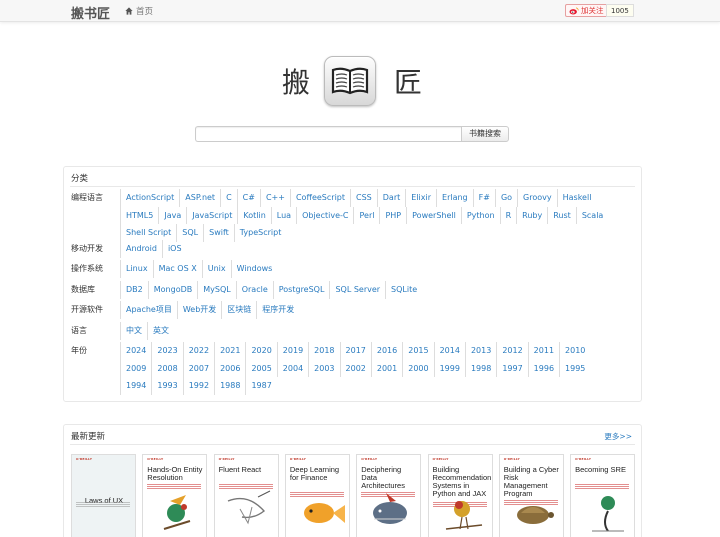  What do you see at coordinates (172, 290) in the screenshot?
I see `category-tag-link: MongoDB` at bounding box center [172, 290].